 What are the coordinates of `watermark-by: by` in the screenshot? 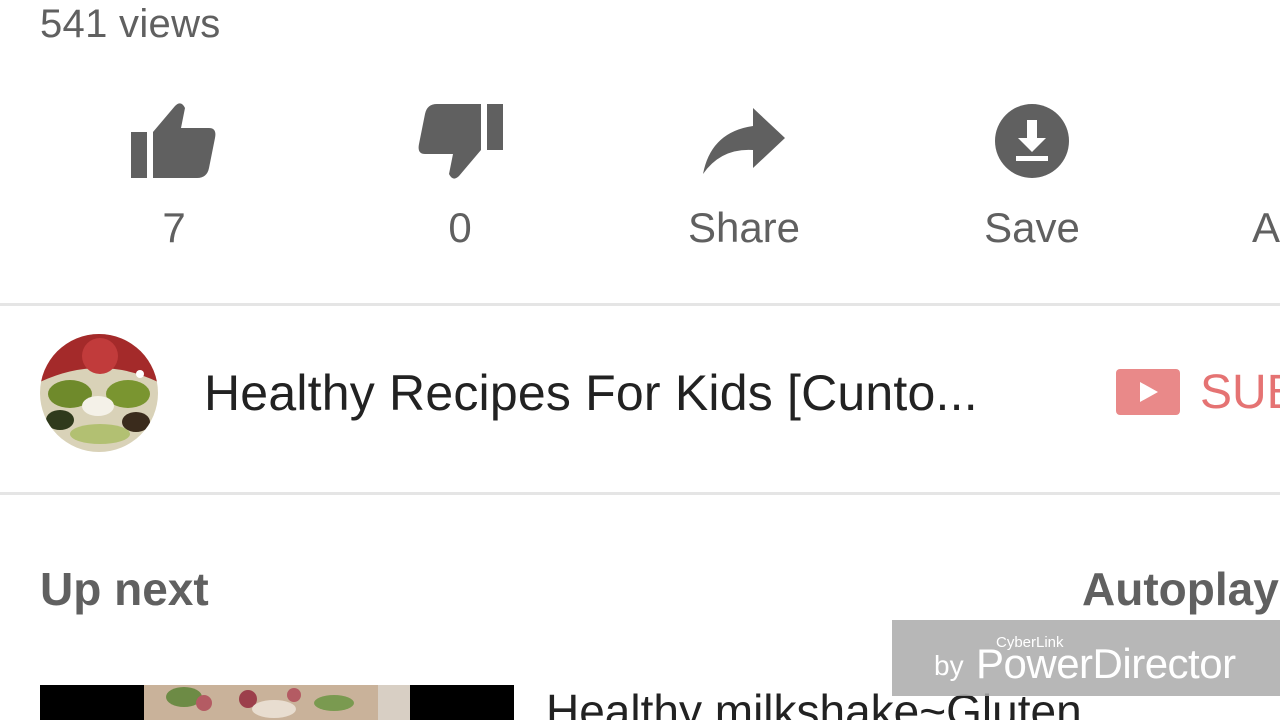 It's located at (949, 665).